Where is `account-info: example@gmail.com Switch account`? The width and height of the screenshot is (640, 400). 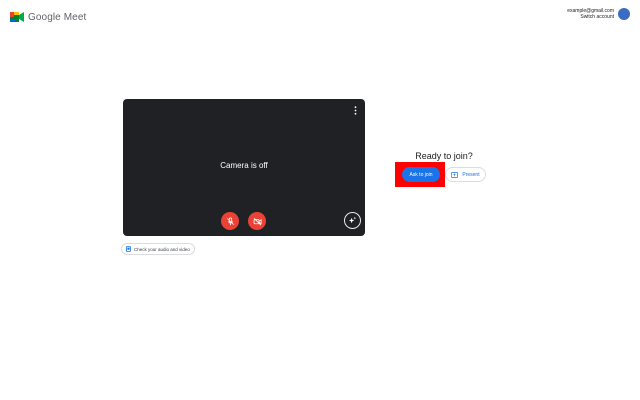
account-info: example@gmail.com Switch account is located at coordinates (590, 14).